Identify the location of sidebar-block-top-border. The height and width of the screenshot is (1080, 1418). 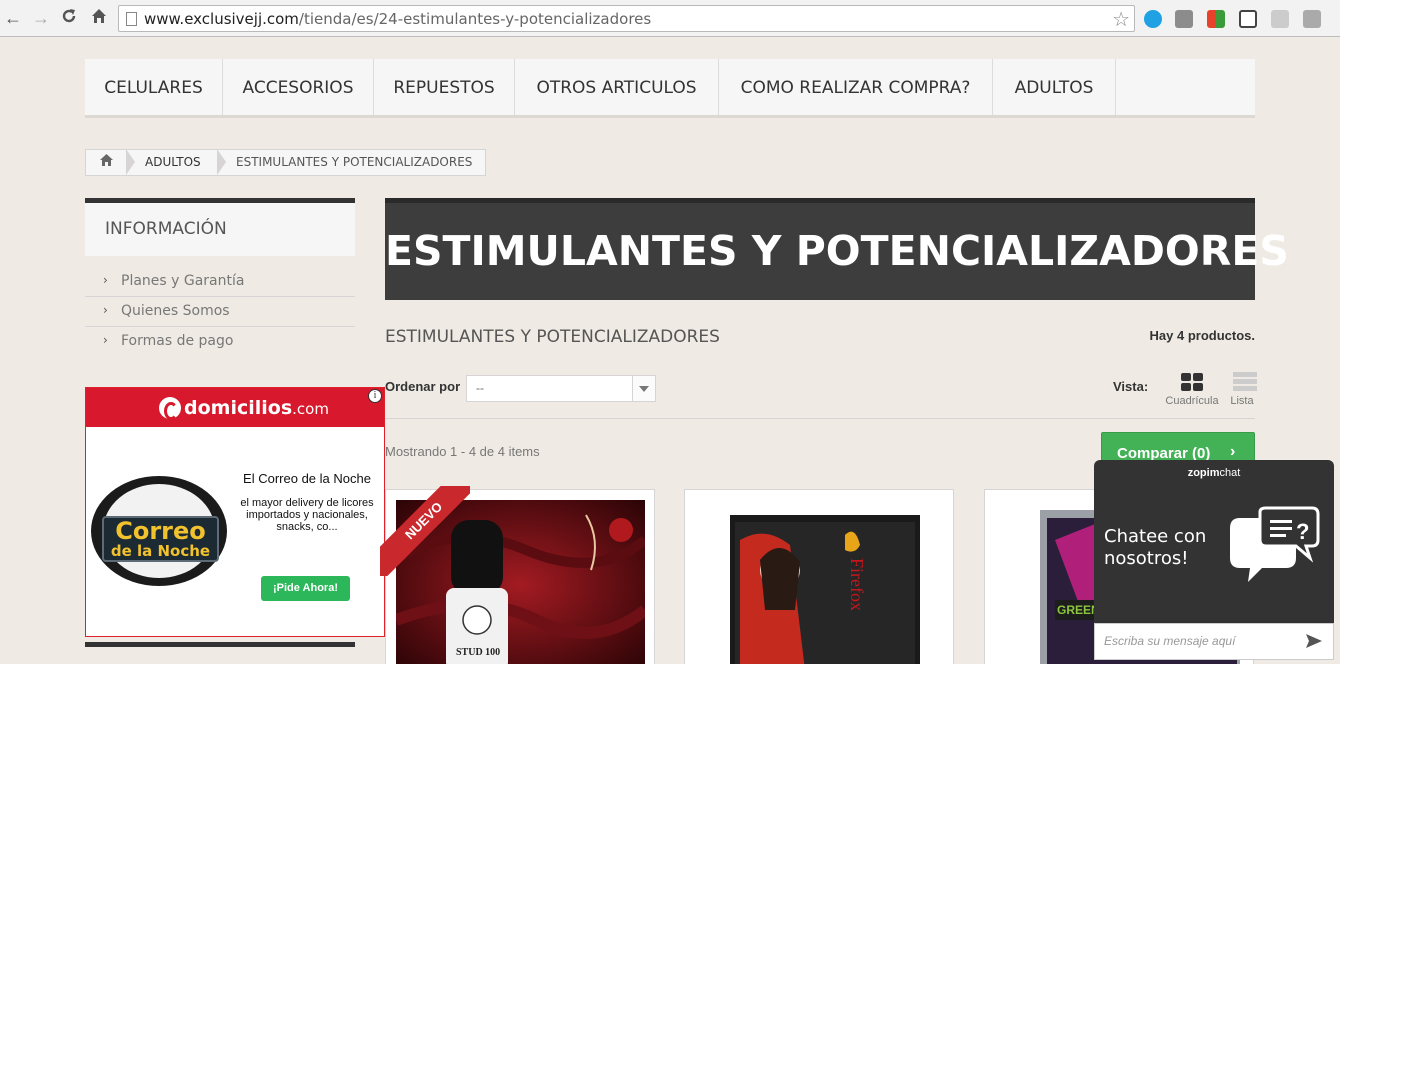
(220, 644).